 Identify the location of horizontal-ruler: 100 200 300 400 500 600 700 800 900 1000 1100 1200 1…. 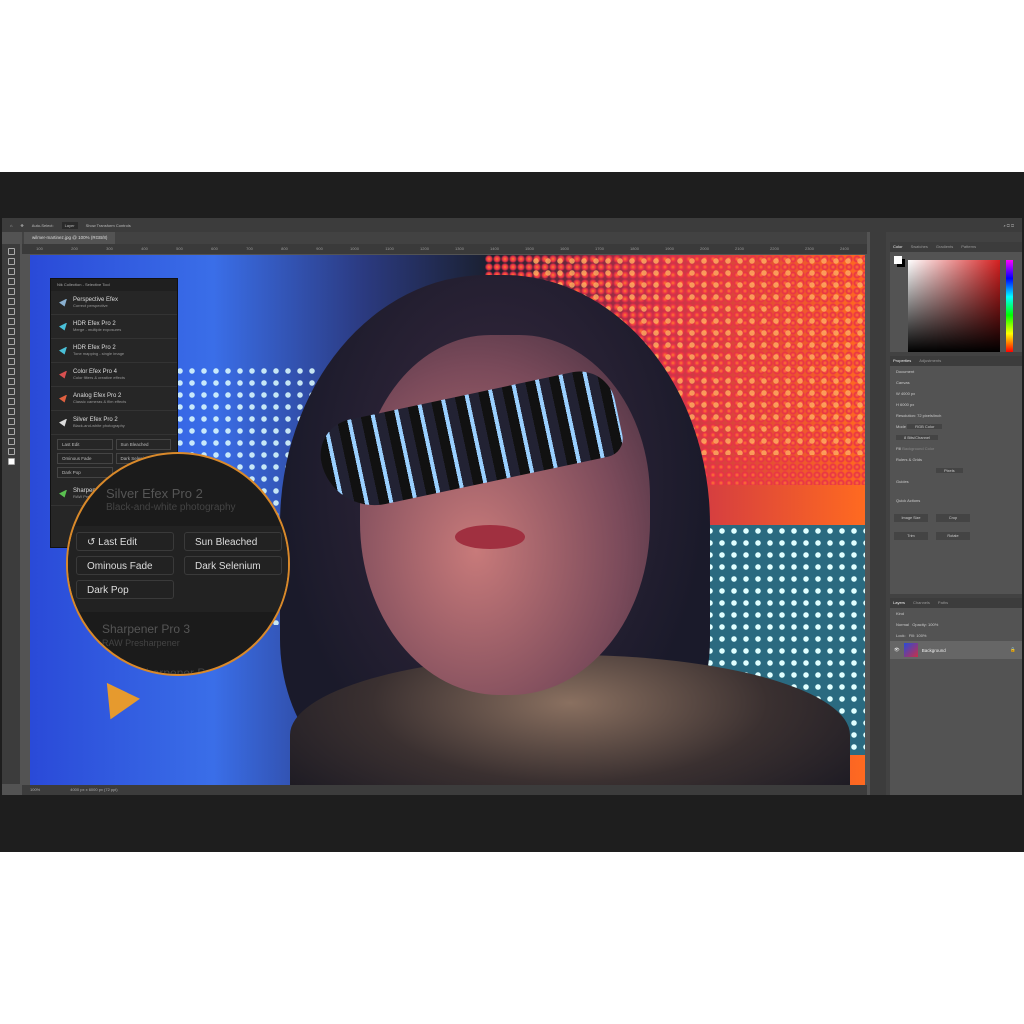
(444, 249).